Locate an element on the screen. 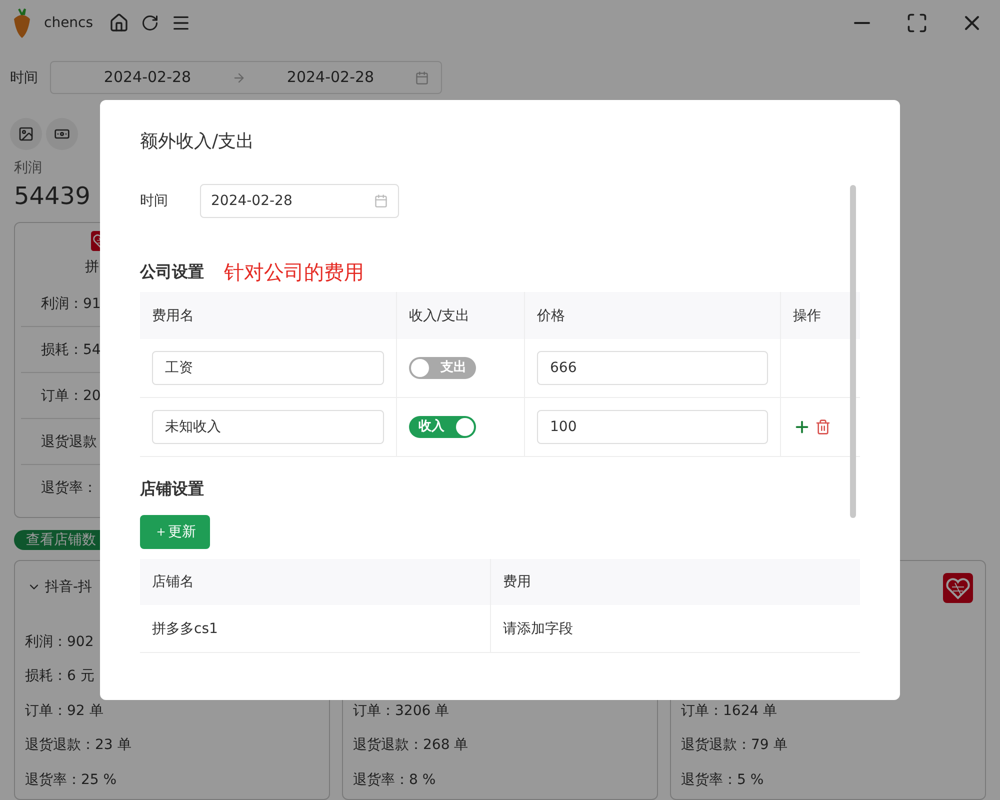 Image resolution: width=1000 pixels, height=800 pixels. column-header: 操作 is located at coordinates (807, 316).